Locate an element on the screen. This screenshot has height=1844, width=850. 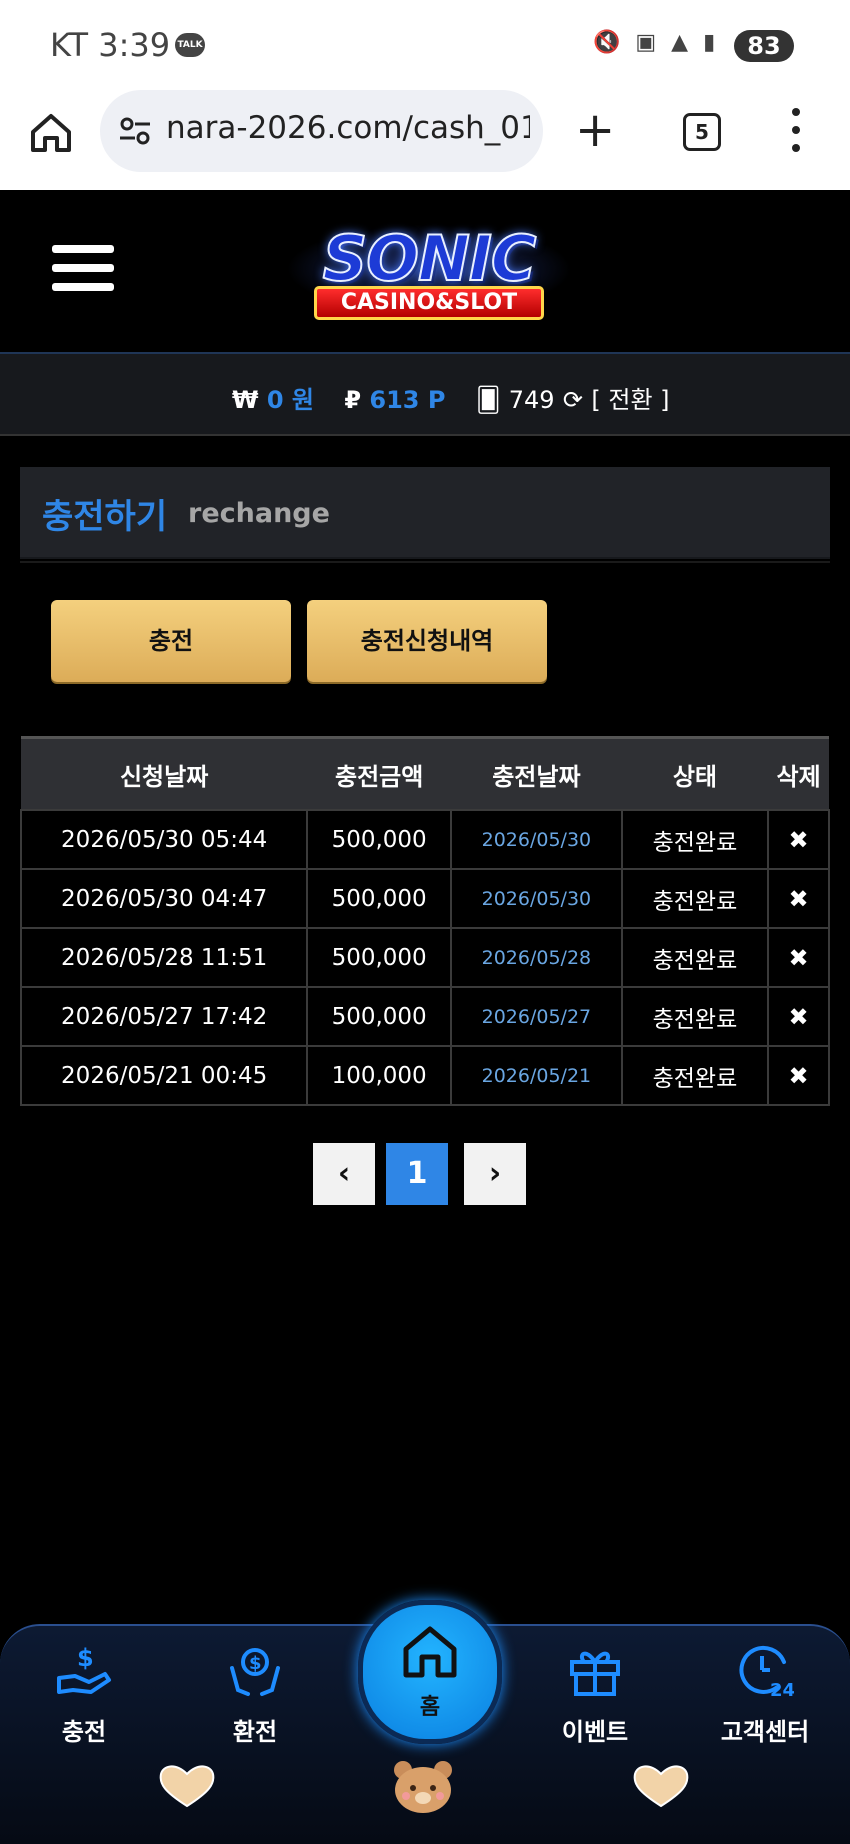
carrier-time: KT 3:39 is located at coordinates (110, 45).